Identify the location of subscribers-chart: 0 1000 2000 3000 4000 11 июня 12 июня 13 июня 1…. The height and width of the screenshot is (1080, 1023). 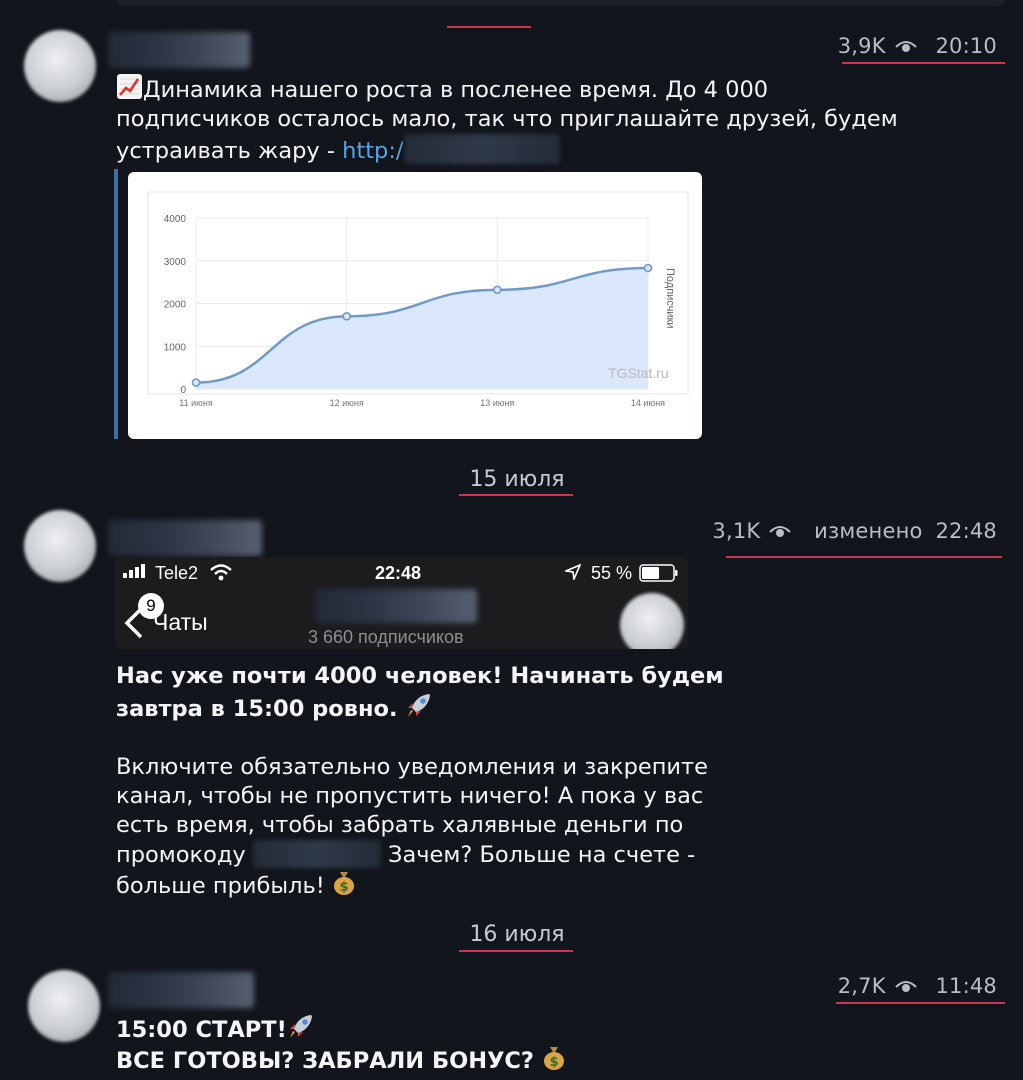
(418, 299).